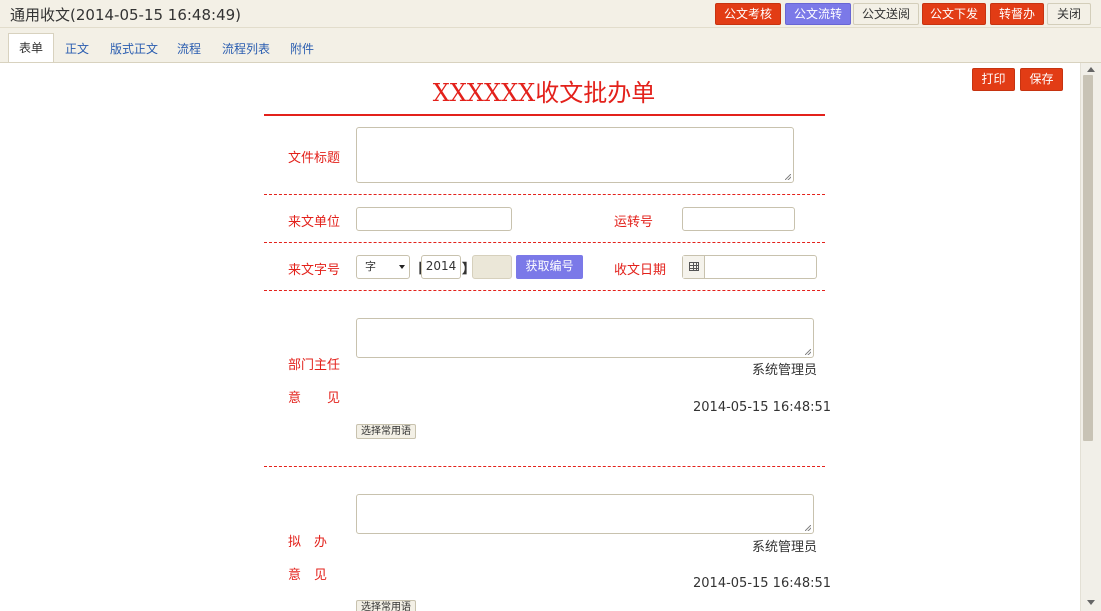 The height and width of the screenshot is (611, 1101). I want to click on tab-body: 正文, so click(77, 50).